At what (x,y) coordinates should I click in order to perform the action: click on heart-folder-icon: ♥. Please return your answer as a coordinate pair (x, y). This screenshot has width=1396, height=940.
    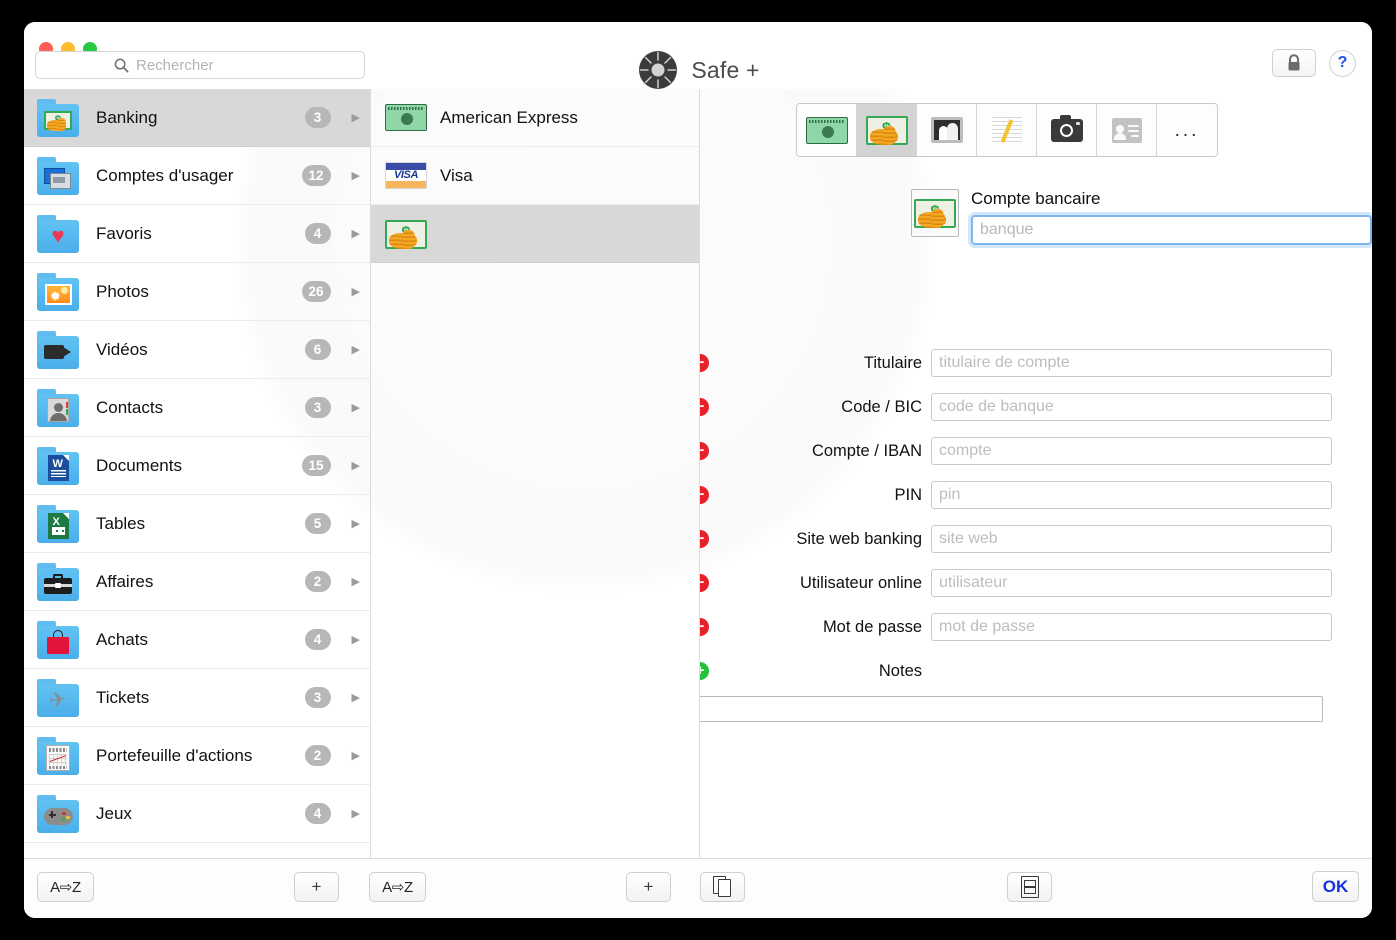
    Looking at the image, I should click on (59, 233).